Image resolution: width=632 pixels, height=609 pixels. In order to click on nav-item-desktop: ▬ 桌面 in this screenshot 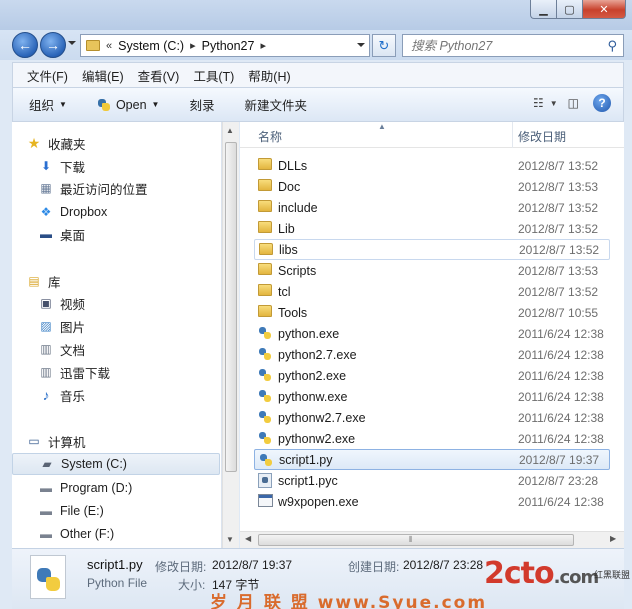, I will do `click(142, 234)`.